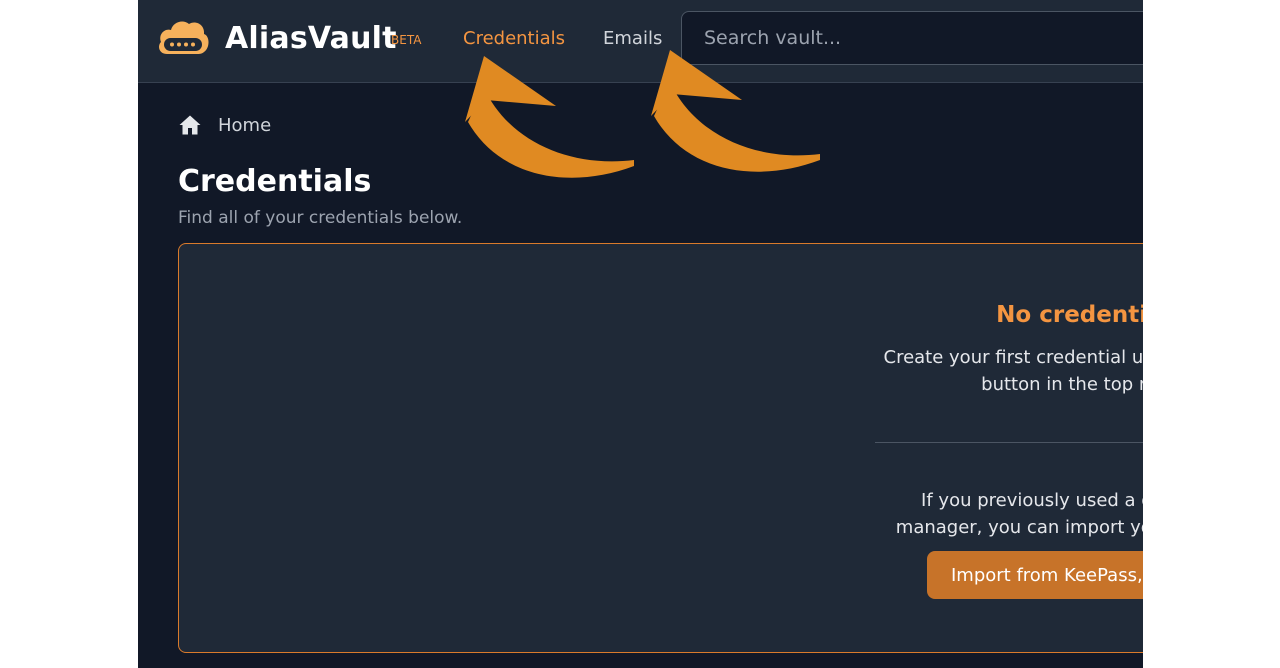 This screenshot has height=668, width=1280. What do you see at coordinates (1035, 575) in the screenshot?
I see `import-button: Import from KeePass, Bitwarden etc.` at bounding box center [1035, 575].